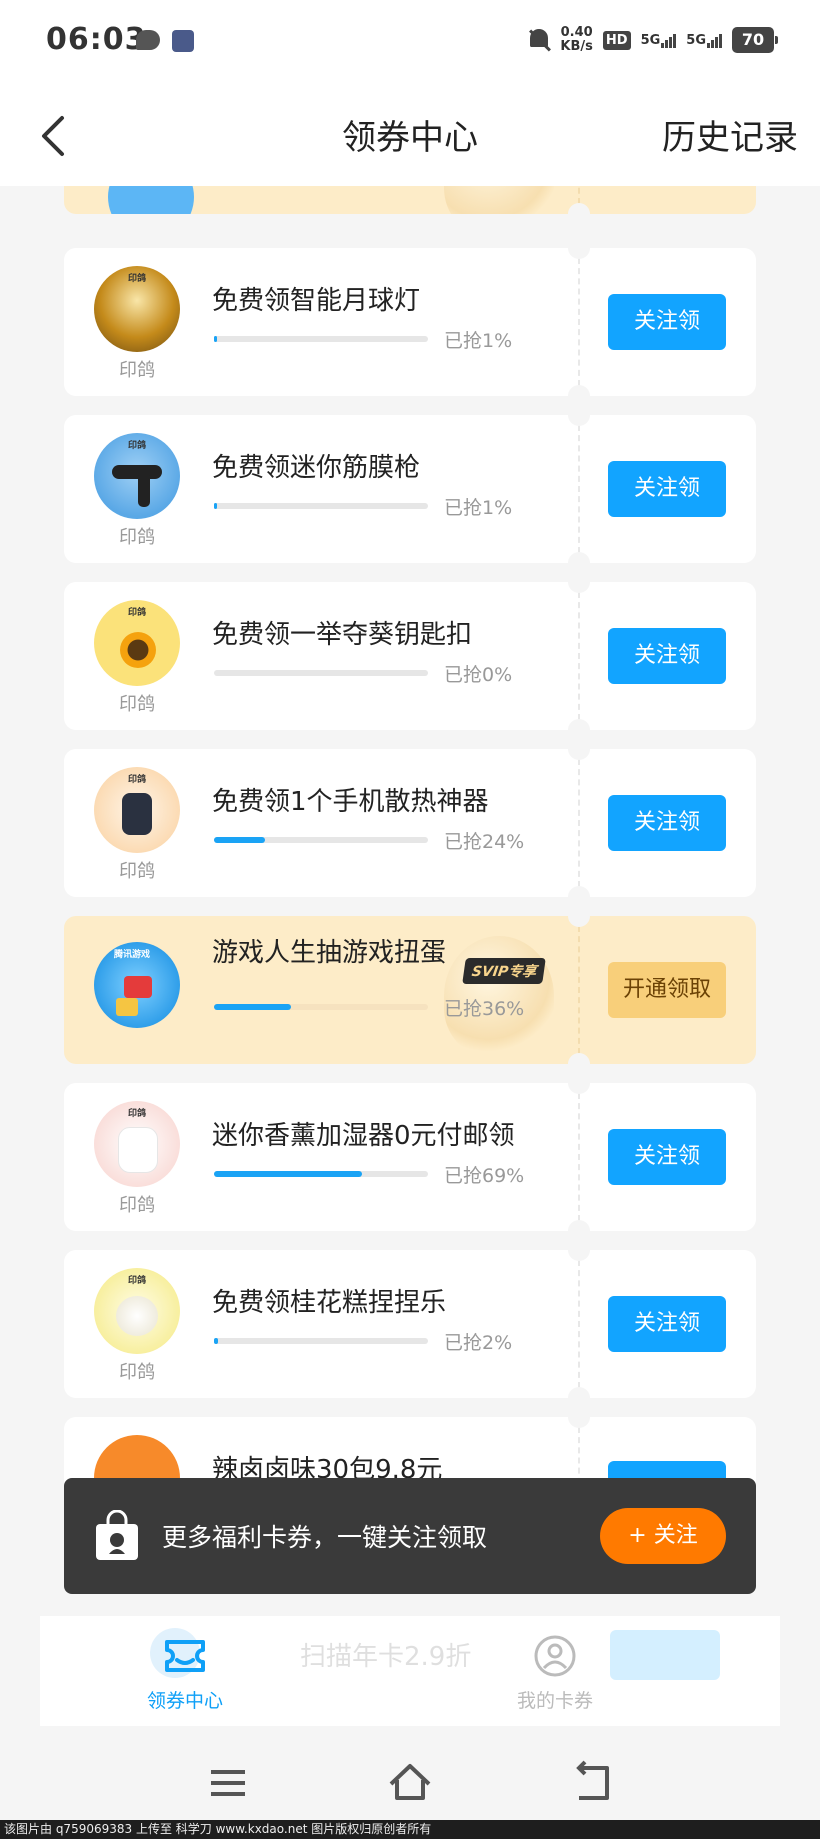 This screenshot has height=1839, width=820. What do you see at coordinates (410, 138) in the screenshot?
I see `app-header: 领券中心 历史记录` at bounding box center [410, 138].